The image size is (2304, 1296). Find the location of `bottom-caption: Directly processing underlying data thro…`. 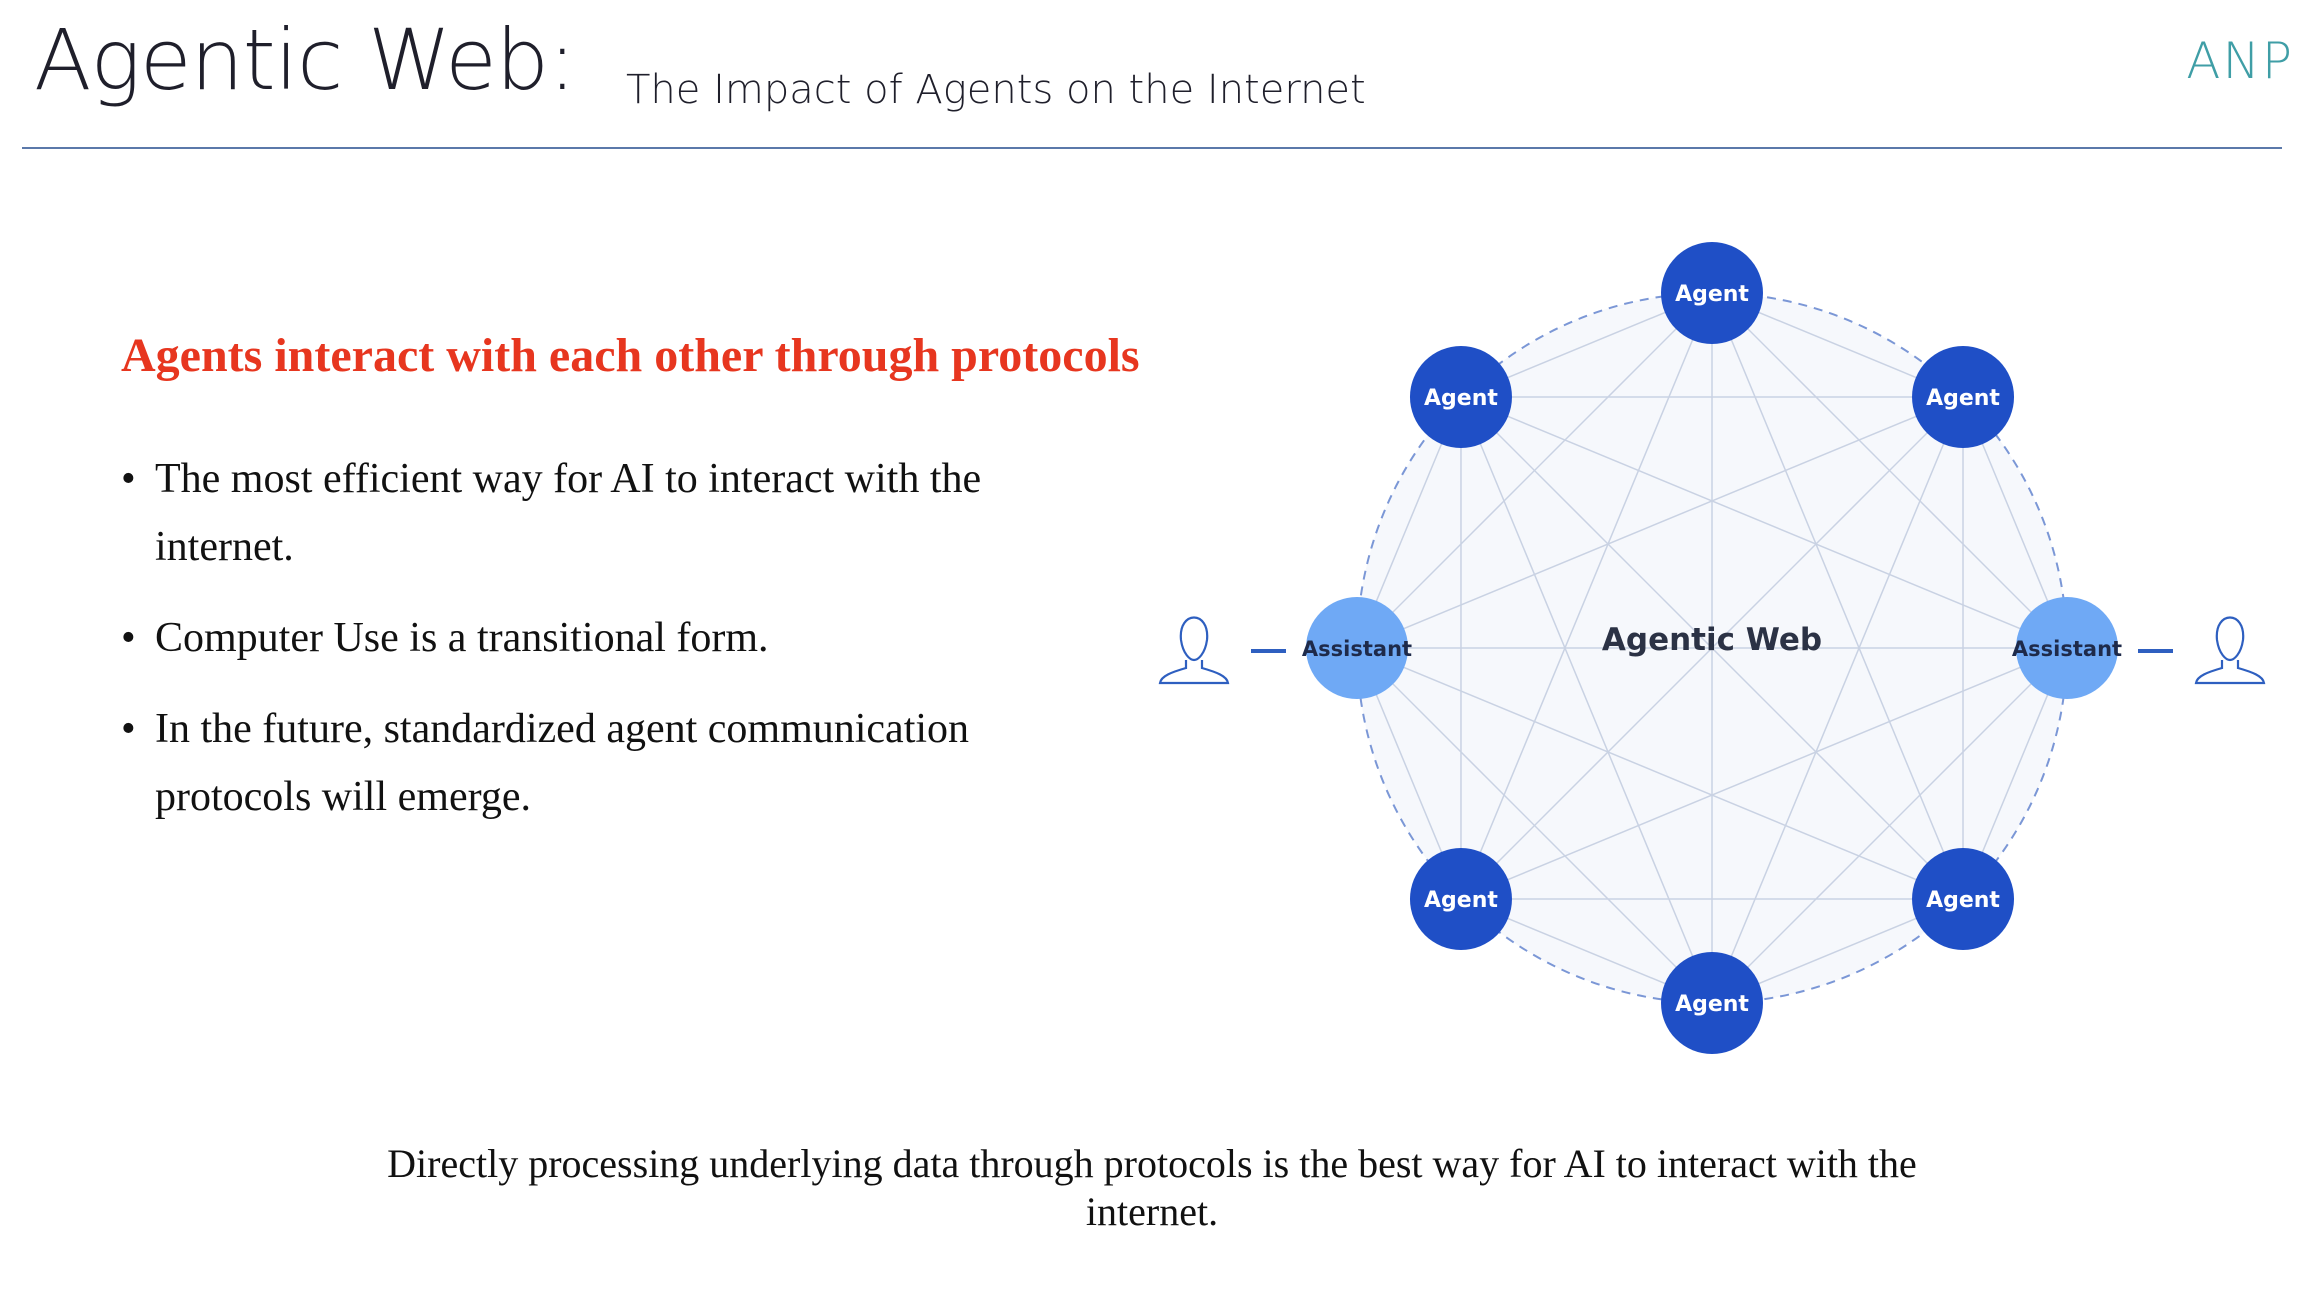

bottom-caption: Directly processing underlying data thro… is located at coordinates (1152, 1187).